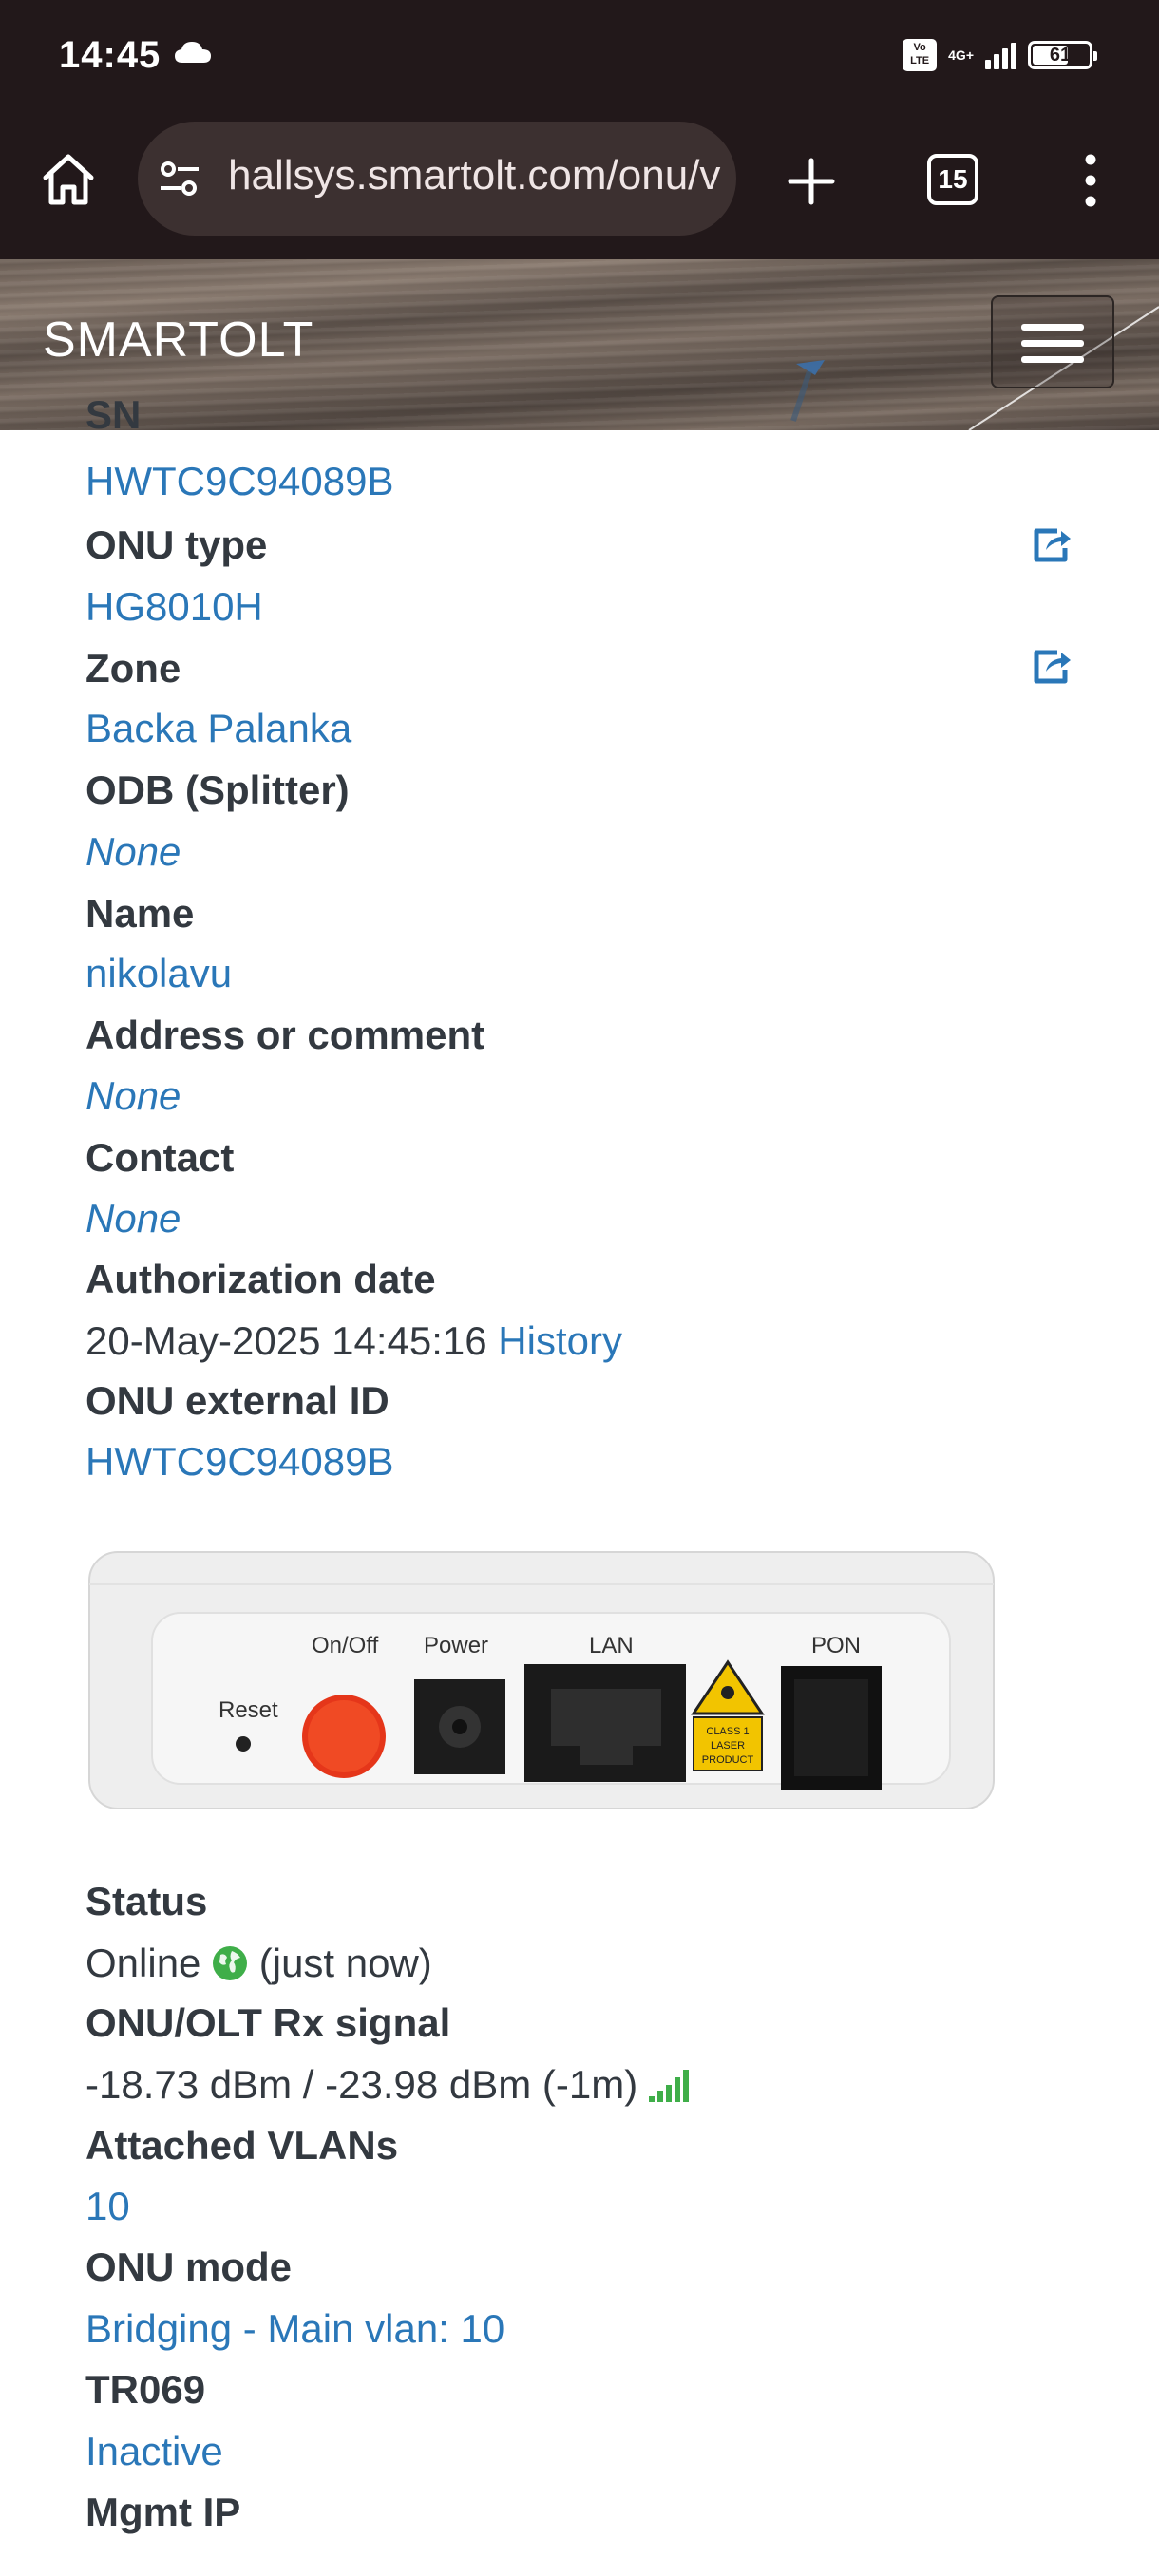 This screenshot has height=2576, width=1159. I want to click on network-type: 4G+, so click(961, 55).